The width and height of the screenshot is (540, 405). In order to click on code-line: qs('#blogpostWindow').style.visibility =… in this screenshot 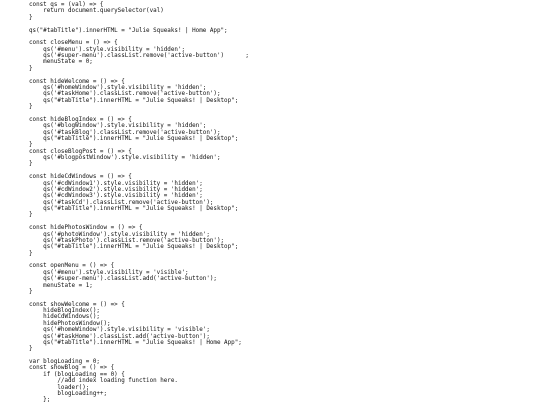, I will do `click(125, 158)`.